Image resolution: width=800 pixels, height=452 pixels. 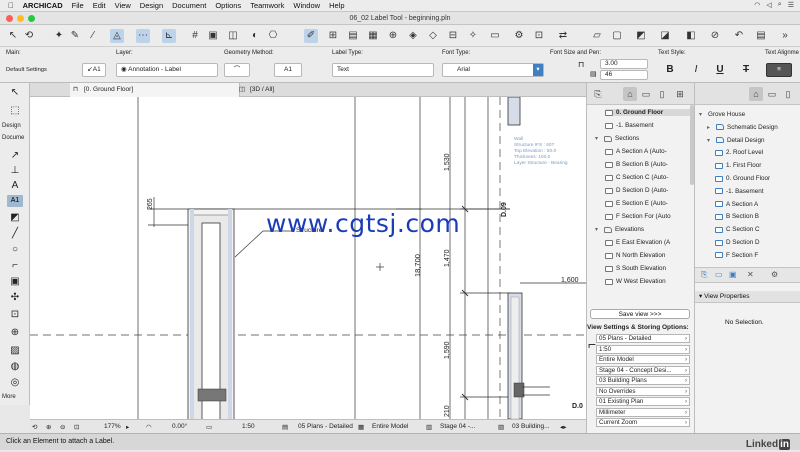 What do you see at coordinates (34, 427) in the screenshot?
I see `undo-view-icon: ⟲` at bounding box center [34, 427].